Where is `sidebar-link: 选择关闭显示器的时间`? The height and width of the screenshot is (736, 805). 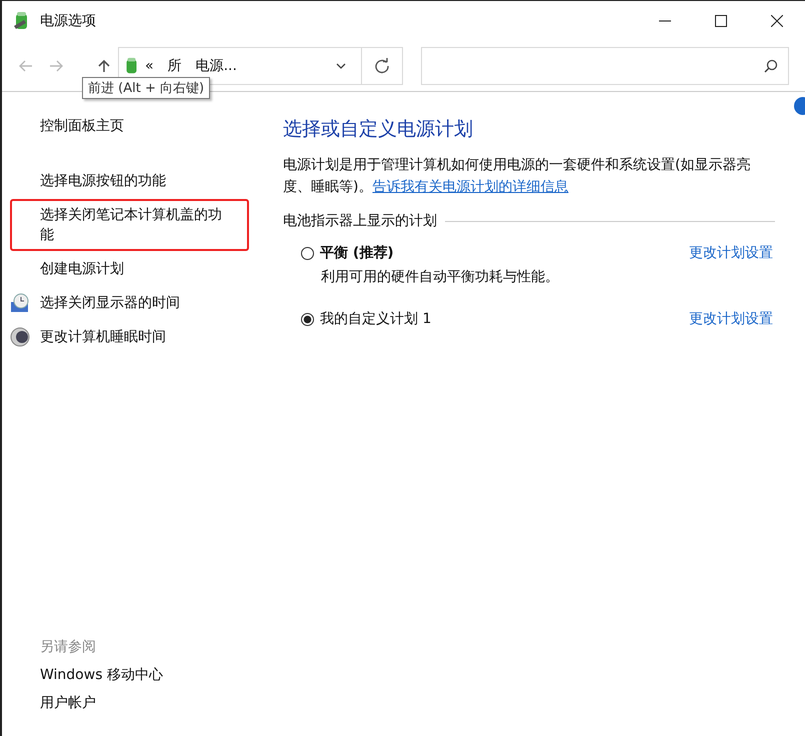
sidebar-link: 选择关闭显示器的时间 is located at coordinates (129, 303).